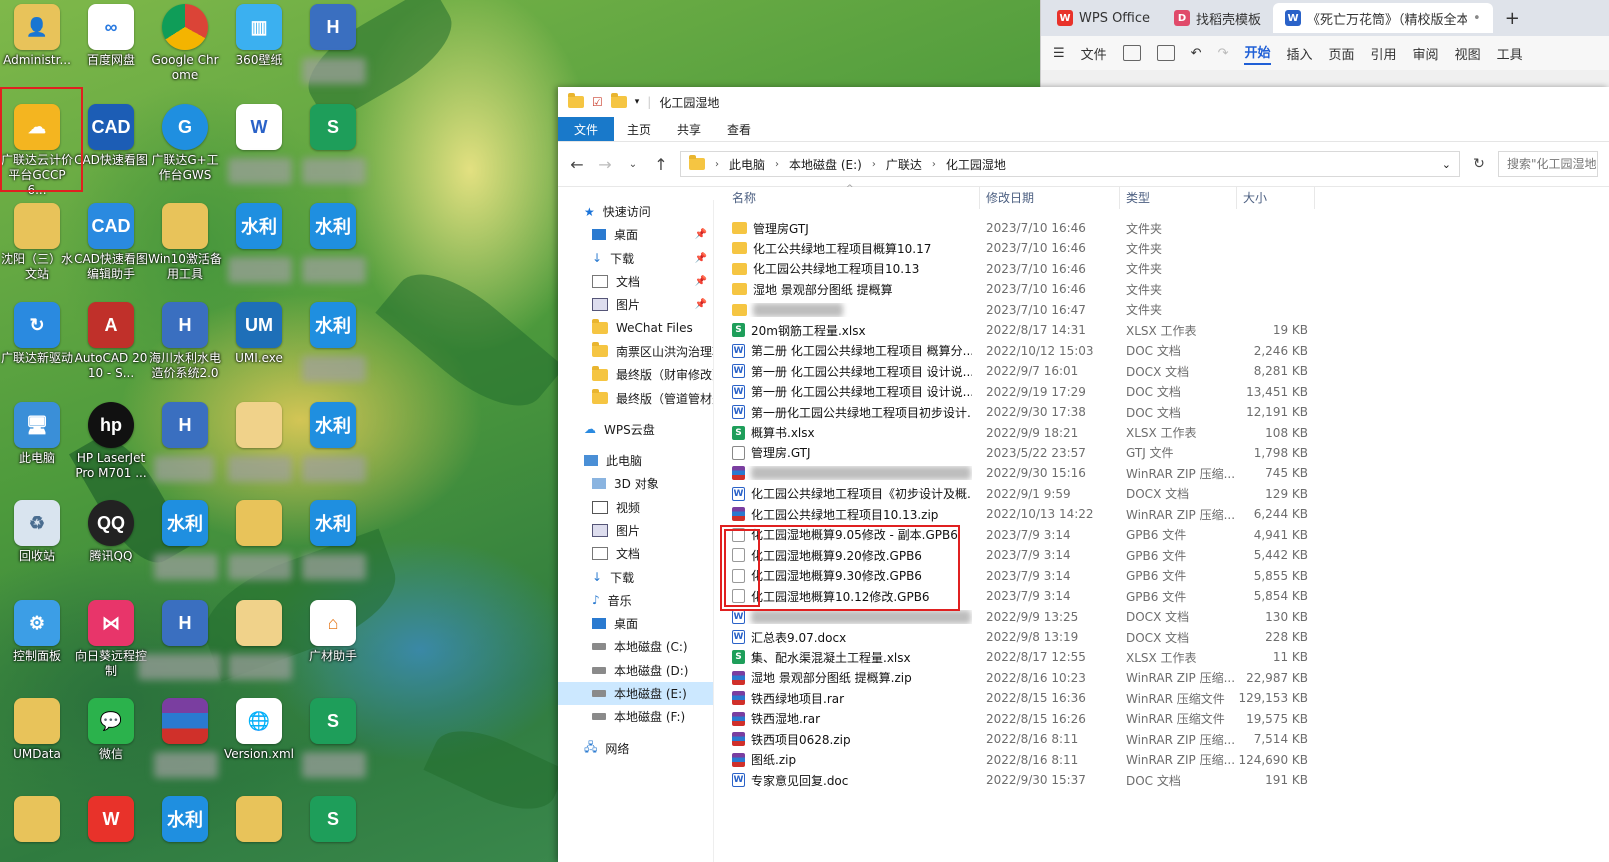 The image size is (1609, 862). I want to click on desktop-icon-sheet: S, so click(333, 144).